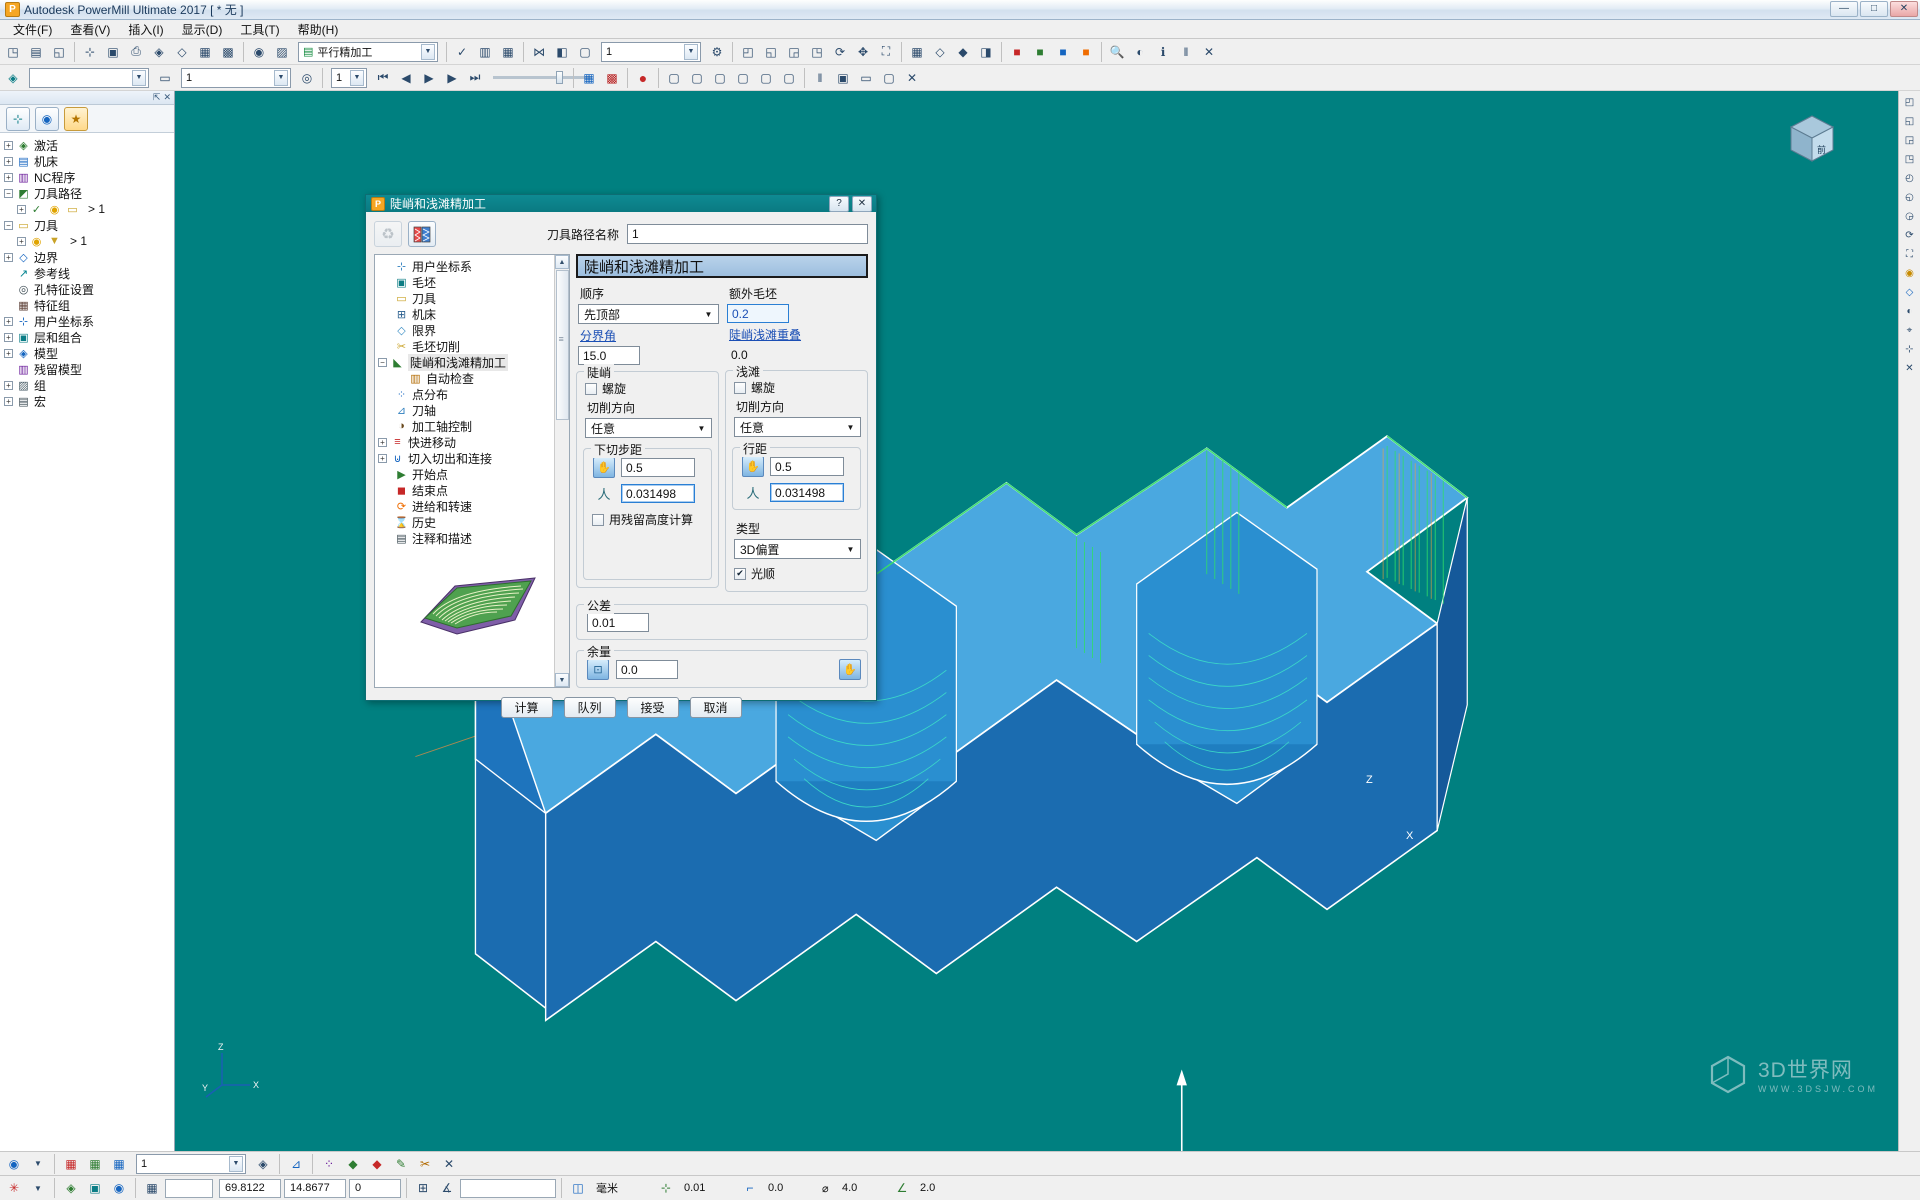  Describe the element at coordinates (259, 29) in the screenshot. I see `menu-tools: 工具(T)` at that location.